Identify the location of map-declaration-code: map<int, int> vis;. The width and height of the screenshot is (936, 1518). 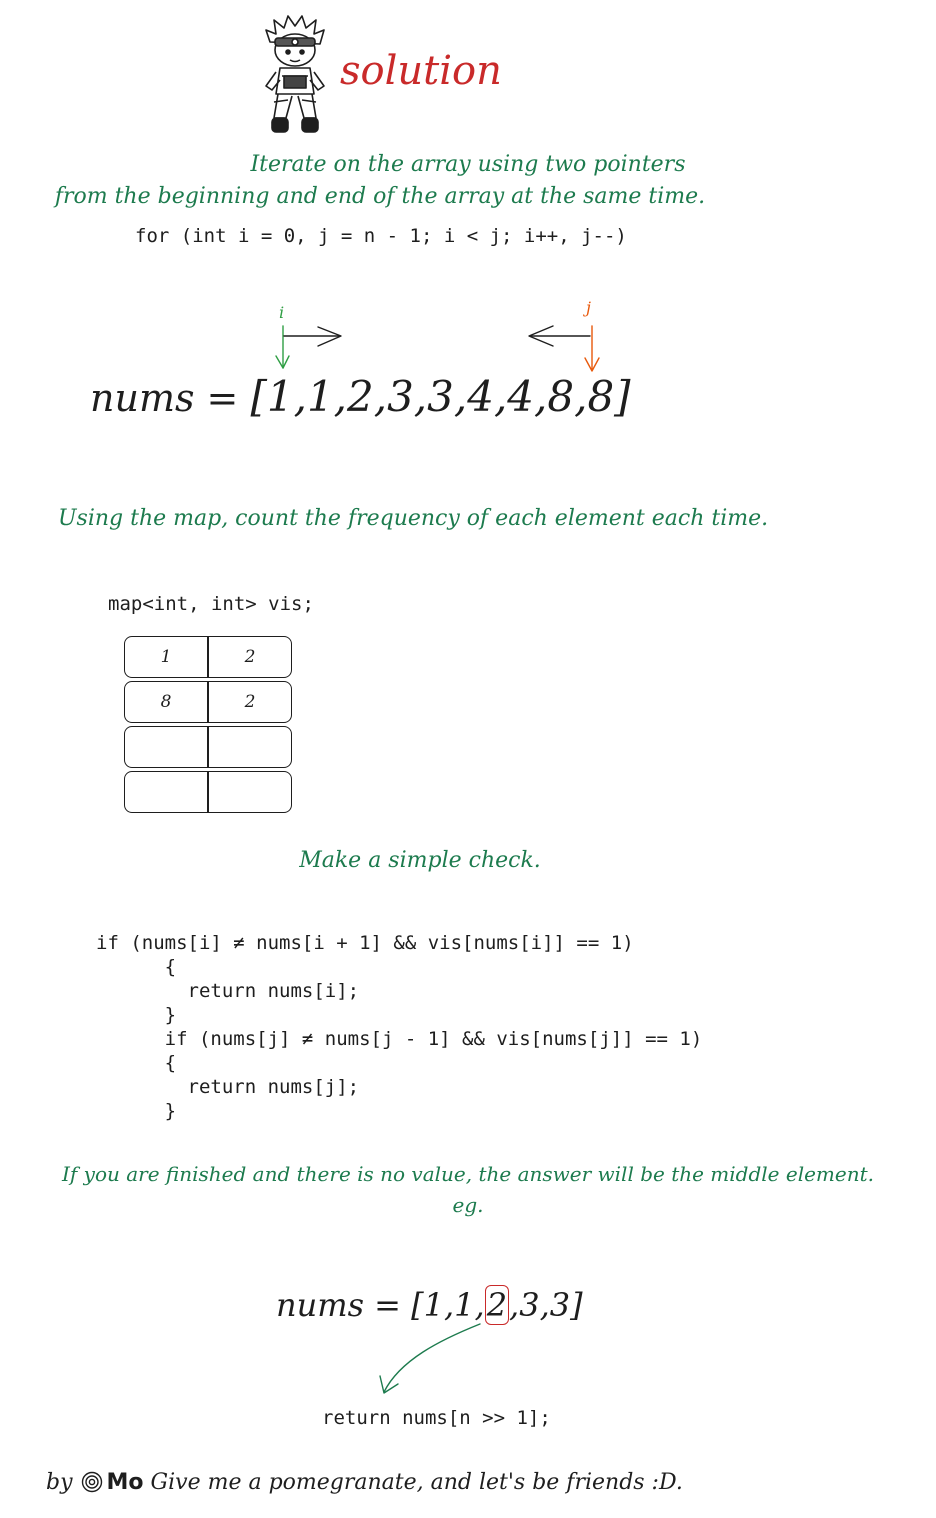
(211, 604).